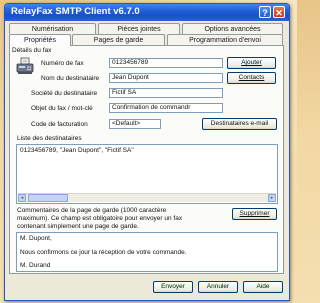  Describe the element at coordinates (239, 124) in the screenshot. I see `email-recipients-button: Destinataires e-mail` at that location.